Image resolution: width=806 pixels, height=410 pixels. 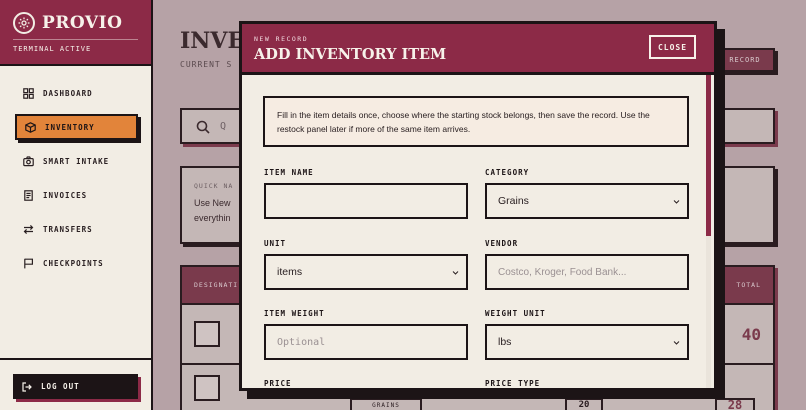 I want to click on brand-row: PROVIO, so click(x=75, y=23).